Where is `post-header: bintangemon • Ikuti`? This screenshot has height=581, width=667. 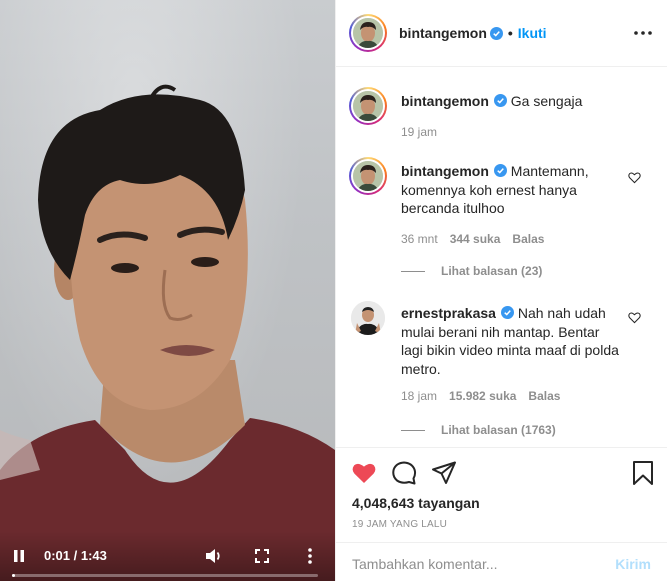 post-header: bintangemon • Ikuti is located at coordinates (501, 33).